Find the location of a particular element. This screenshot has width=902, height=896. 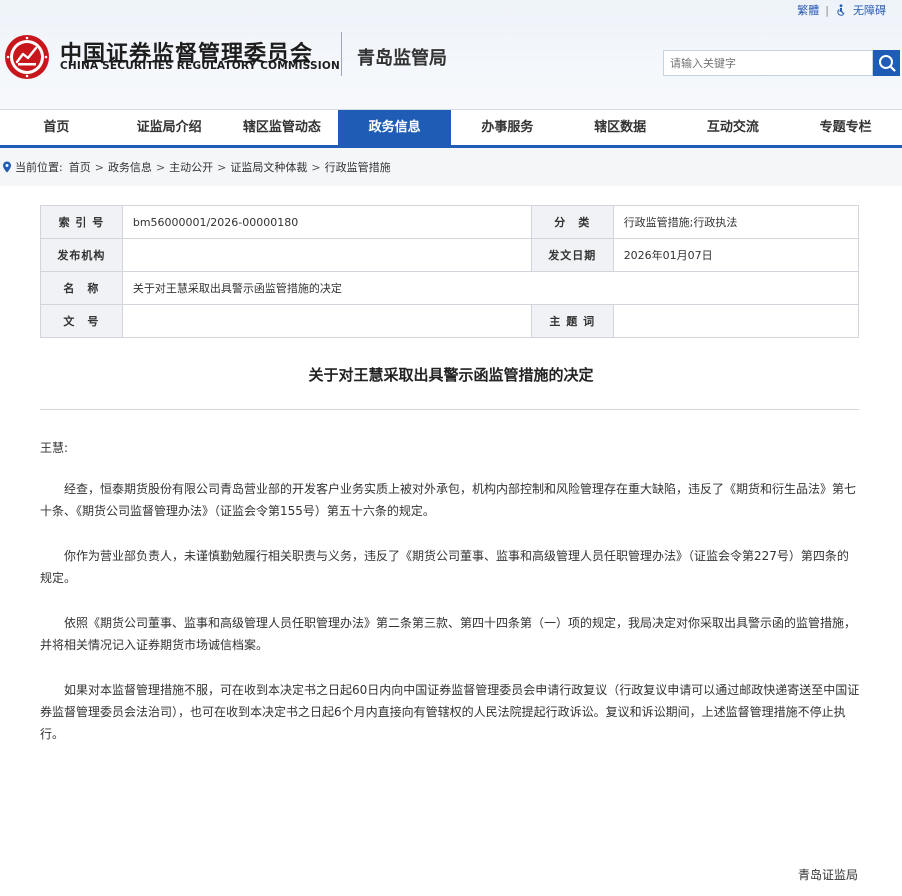

breadcrumb-prefix: 当前位置: is located at coordinates (39, 167).